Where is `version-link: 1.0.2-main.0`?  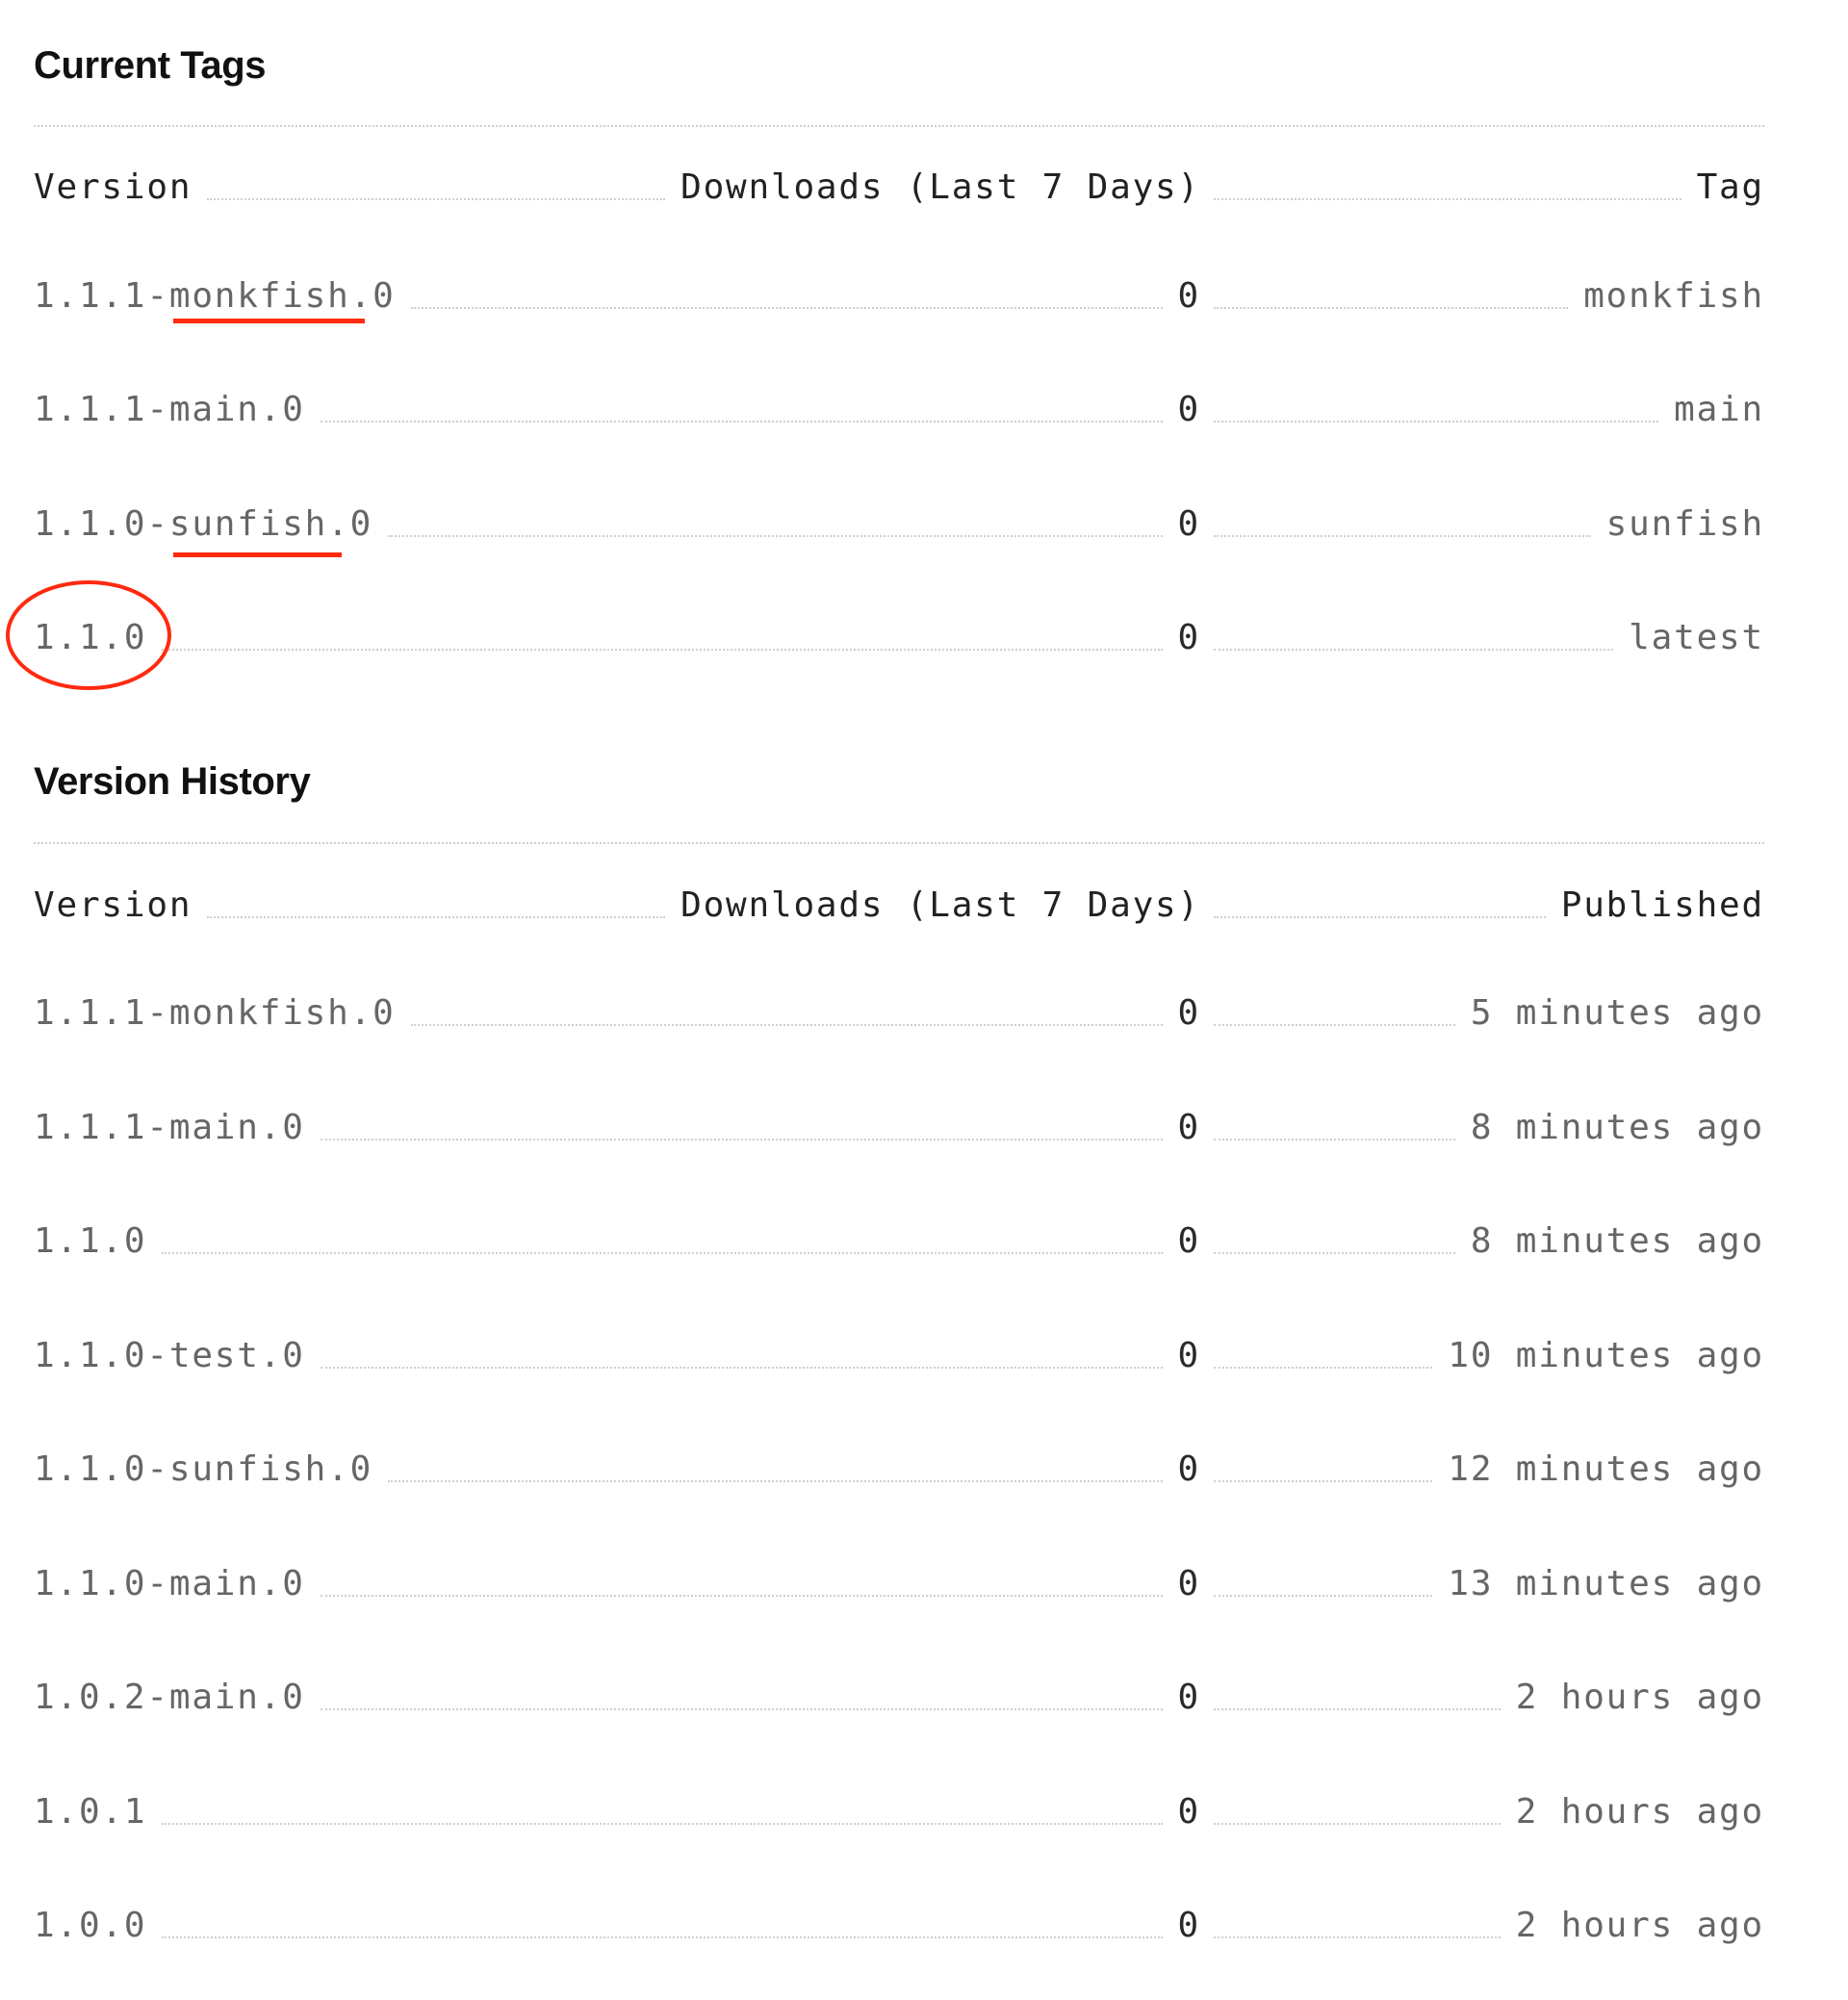 version-link: 1.0.2-main.0 is located at coordinates (169, 1698).